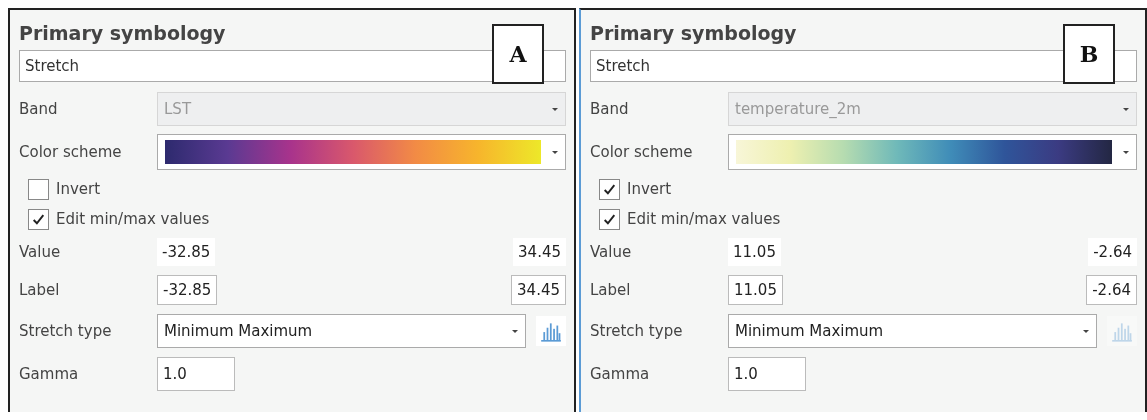 The image size is (1147, 420). I want to click on value-field: 34.45, so click(539, 252).